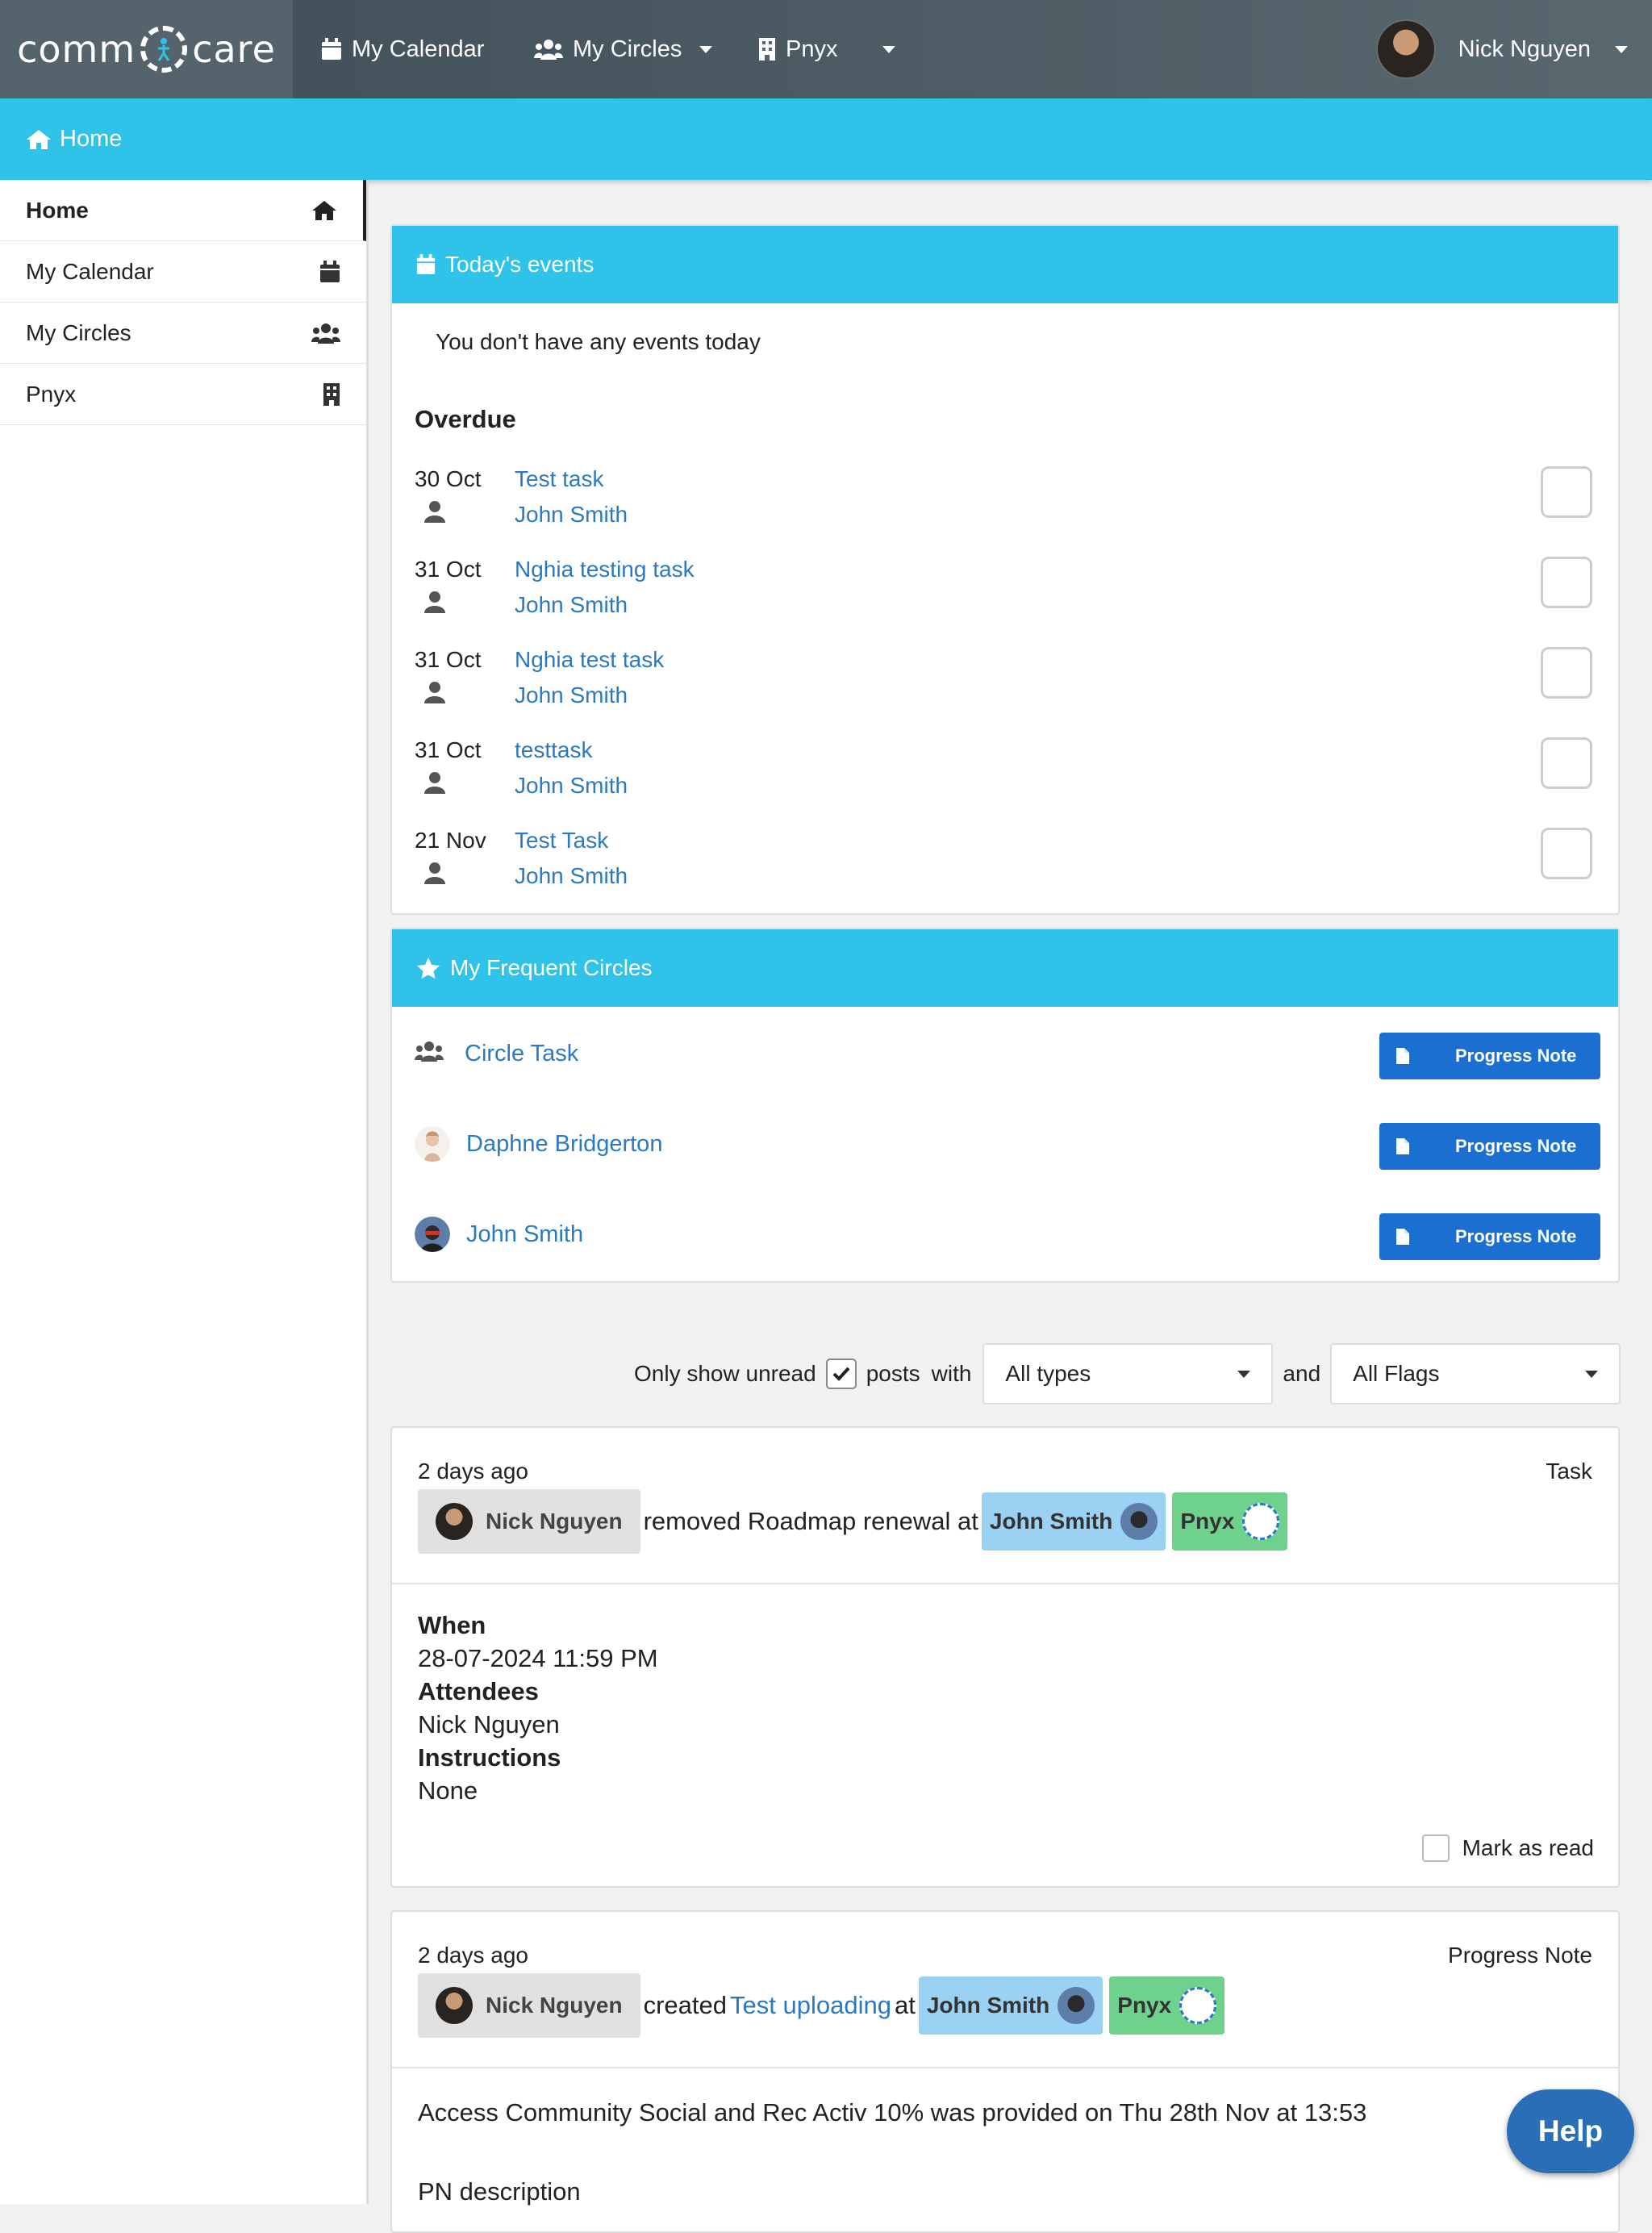 The height and width of the screenshot is (2233, 1652). I want to click on task-title-link: Nghia testing task, so click(605, 569).